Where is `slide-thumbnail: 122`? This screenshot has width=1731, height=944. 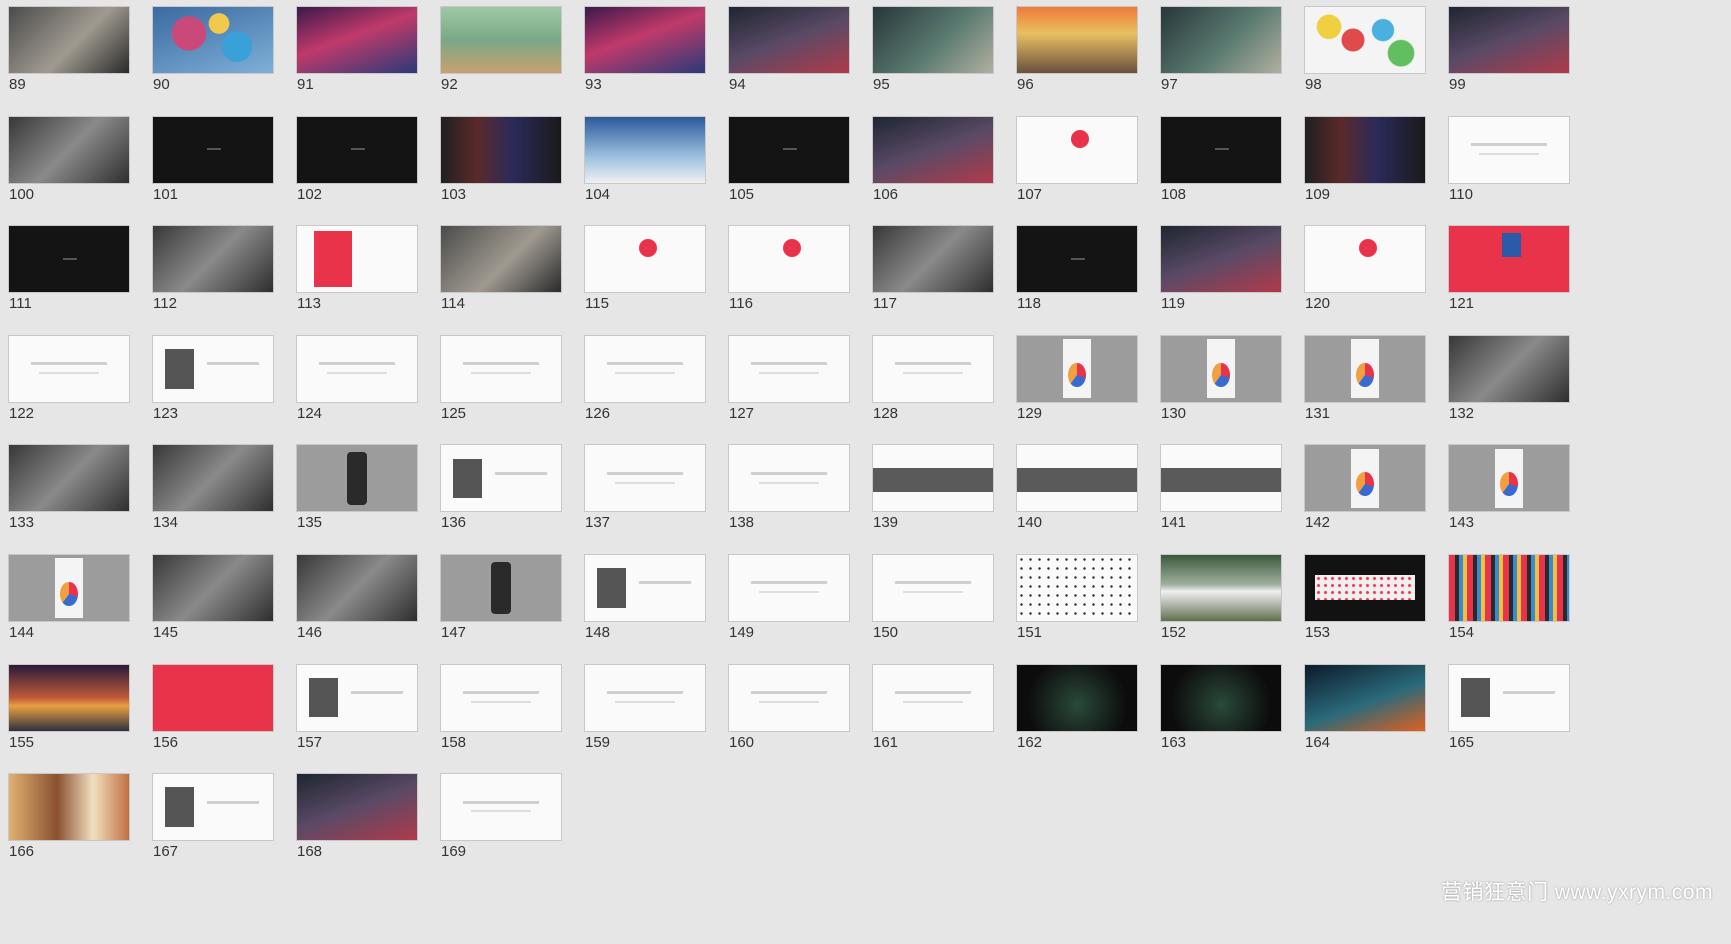 slide-thumbnail: 122 is located at coordinates (69, 377).